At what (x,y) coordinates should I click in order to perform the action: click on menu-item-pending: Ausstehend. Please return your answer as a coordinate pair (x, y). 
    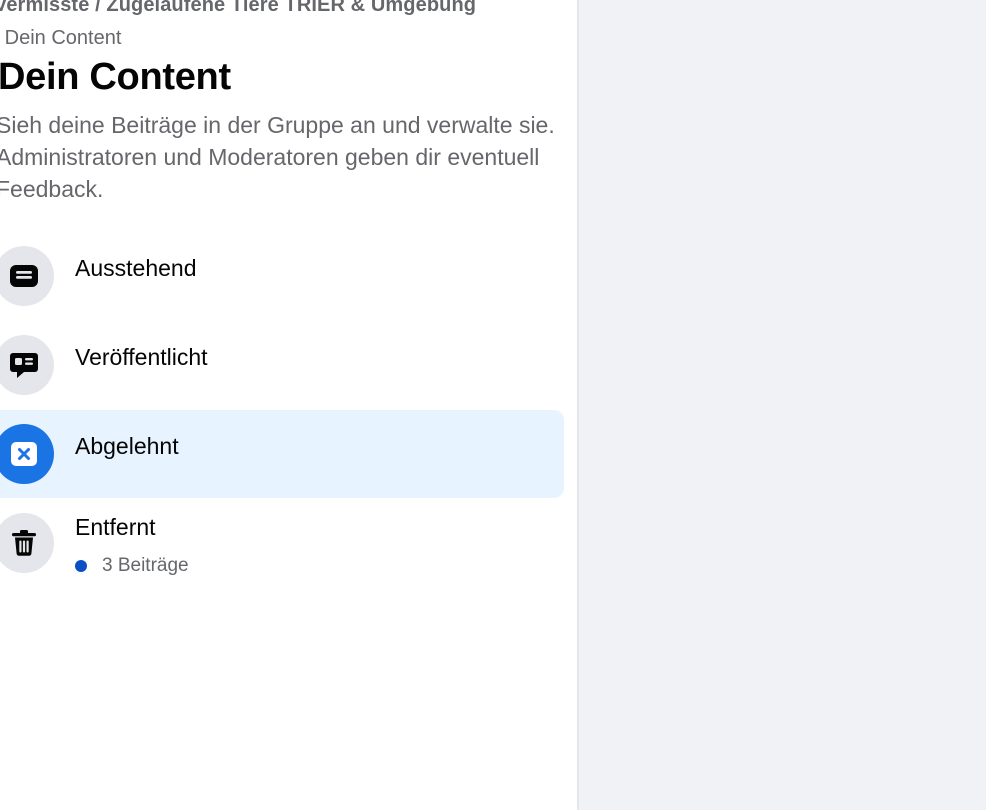
    Looking at the image, I should click on (282, 276).